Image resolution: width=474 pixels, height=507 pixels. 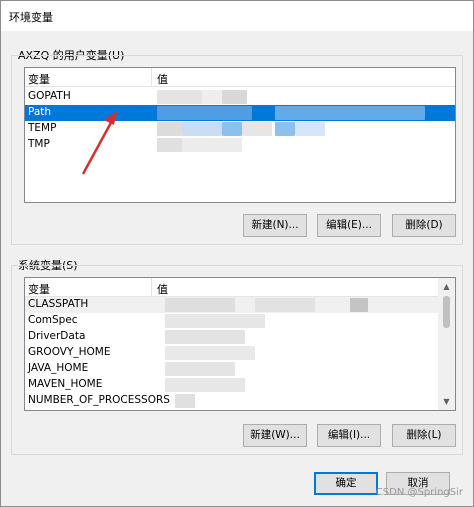 I want to click on red-annotation-arrow, so click(x=99, y=143).